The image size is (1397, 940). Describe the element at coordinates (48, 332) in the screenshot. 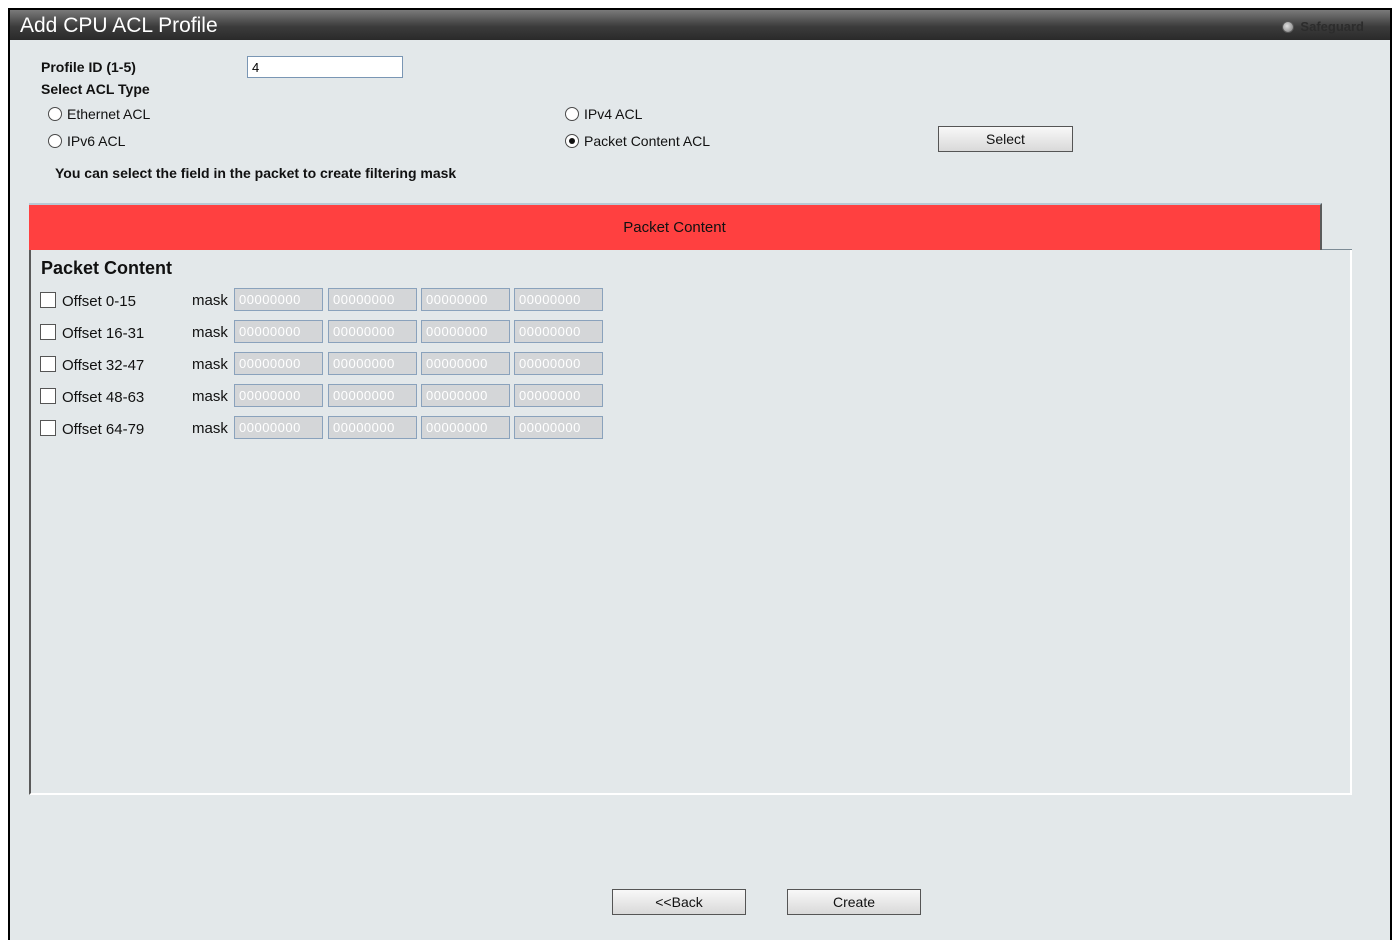

I see `offset-16-31-checkbox` at that location.